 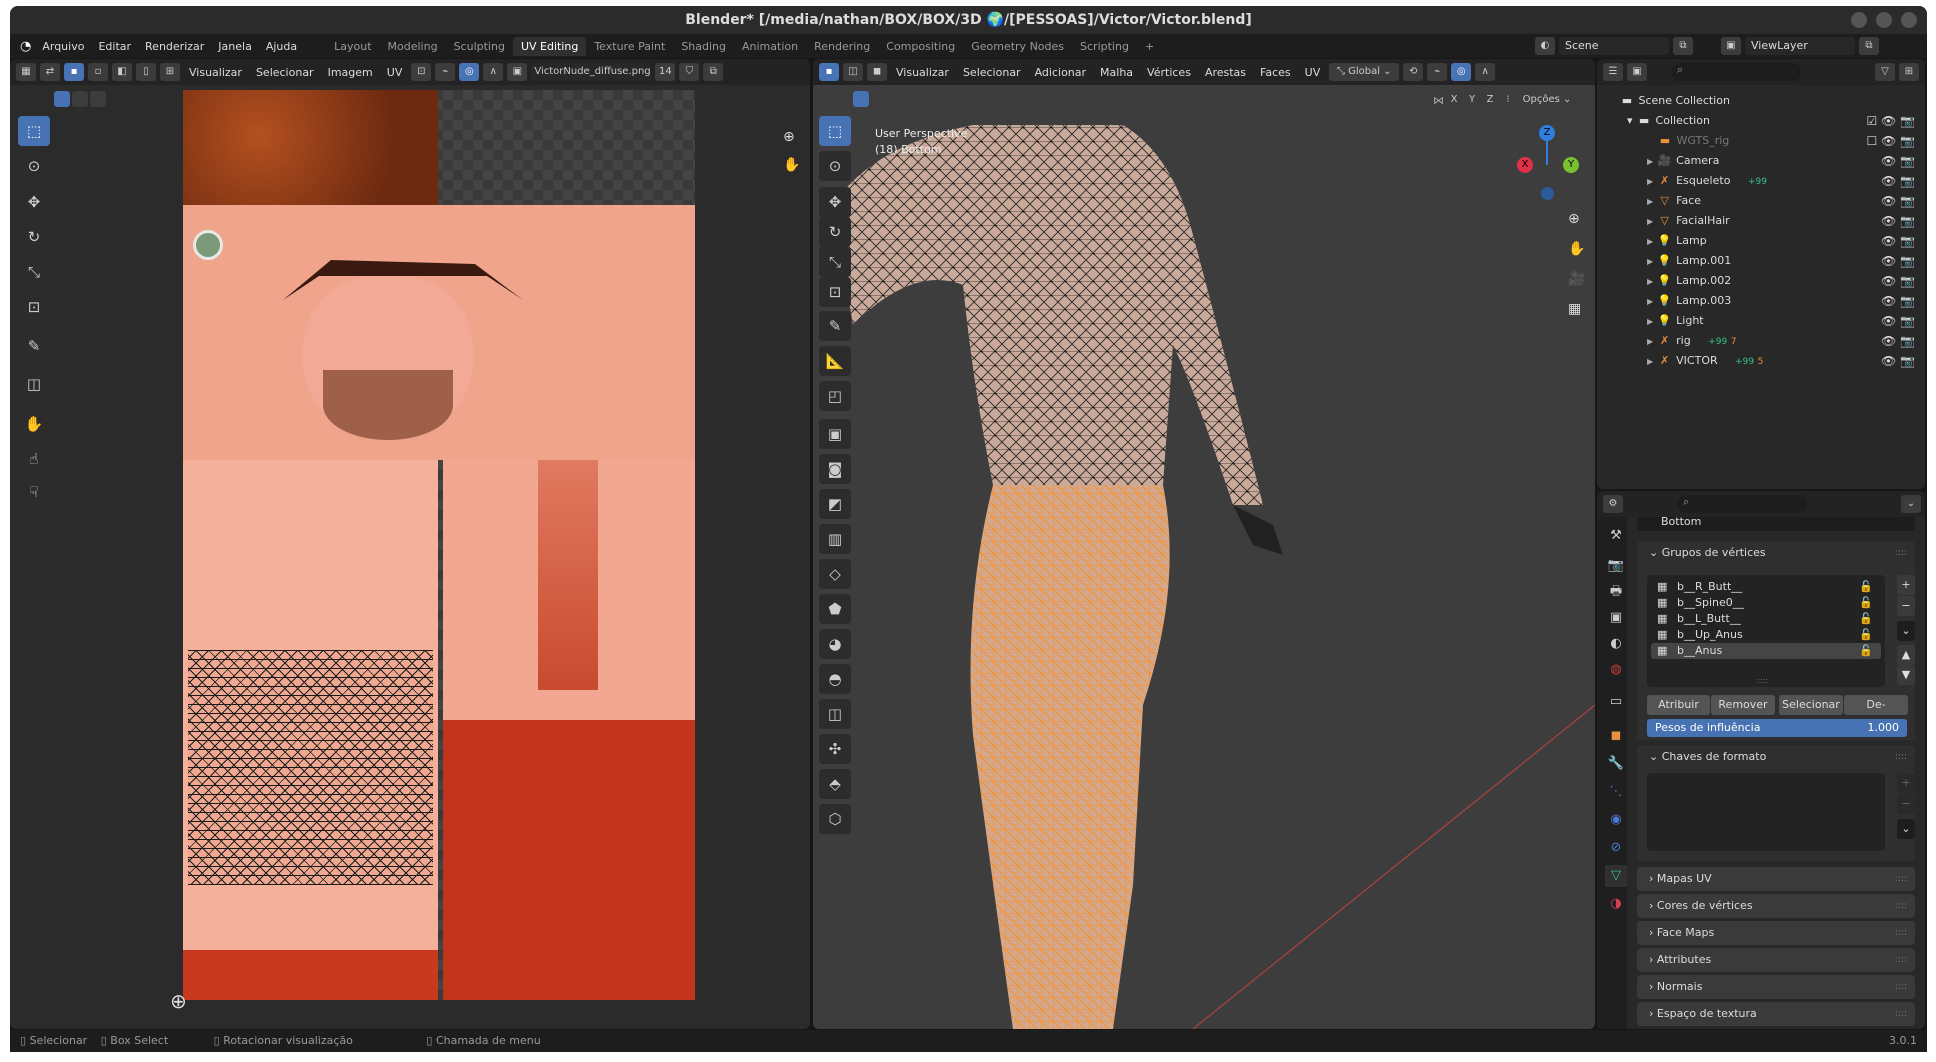 What do you see at coordinates (1761, 141) in the screenshot?
I see `outliner-item: ▬ WGTS_rig ☐ 👁 📷` at bounding box center [1761, 141].